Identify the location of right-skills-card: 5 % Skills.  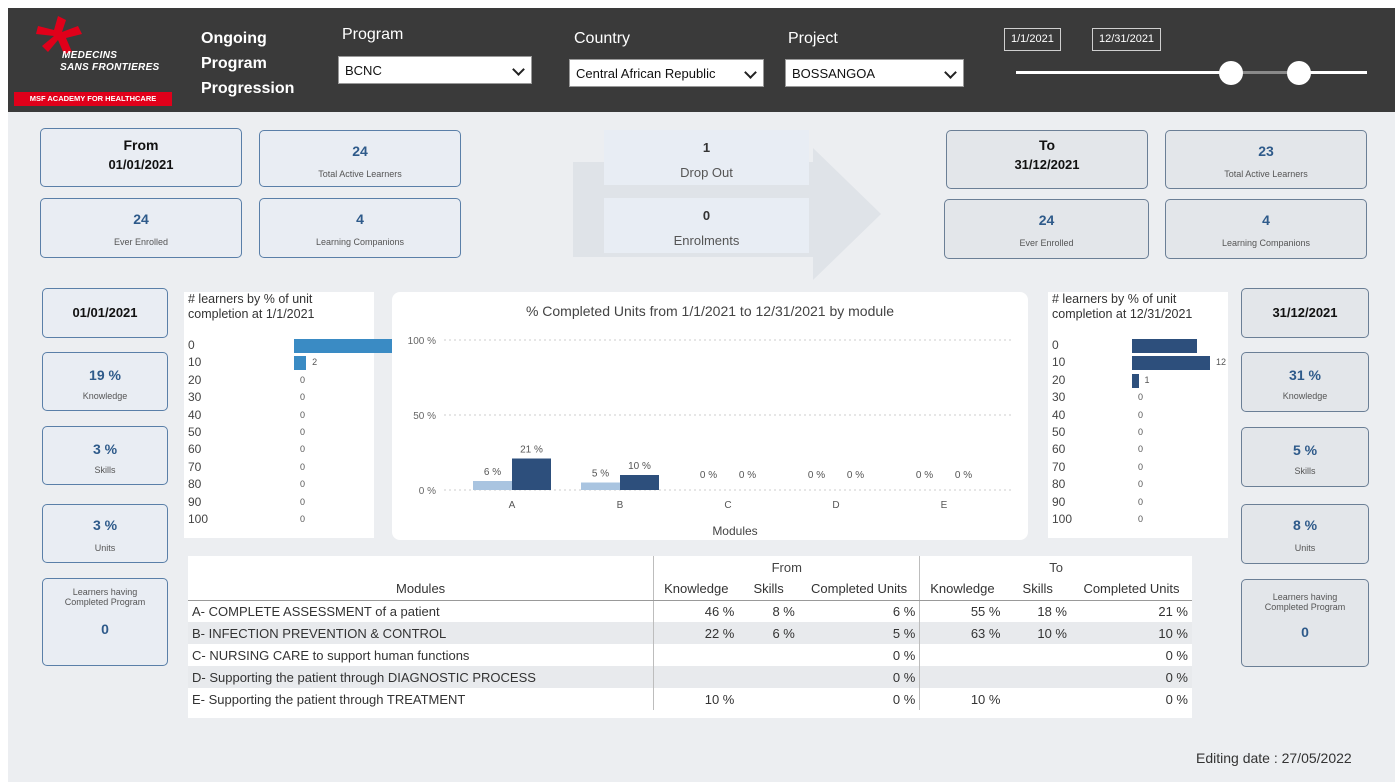
(1305, 457).